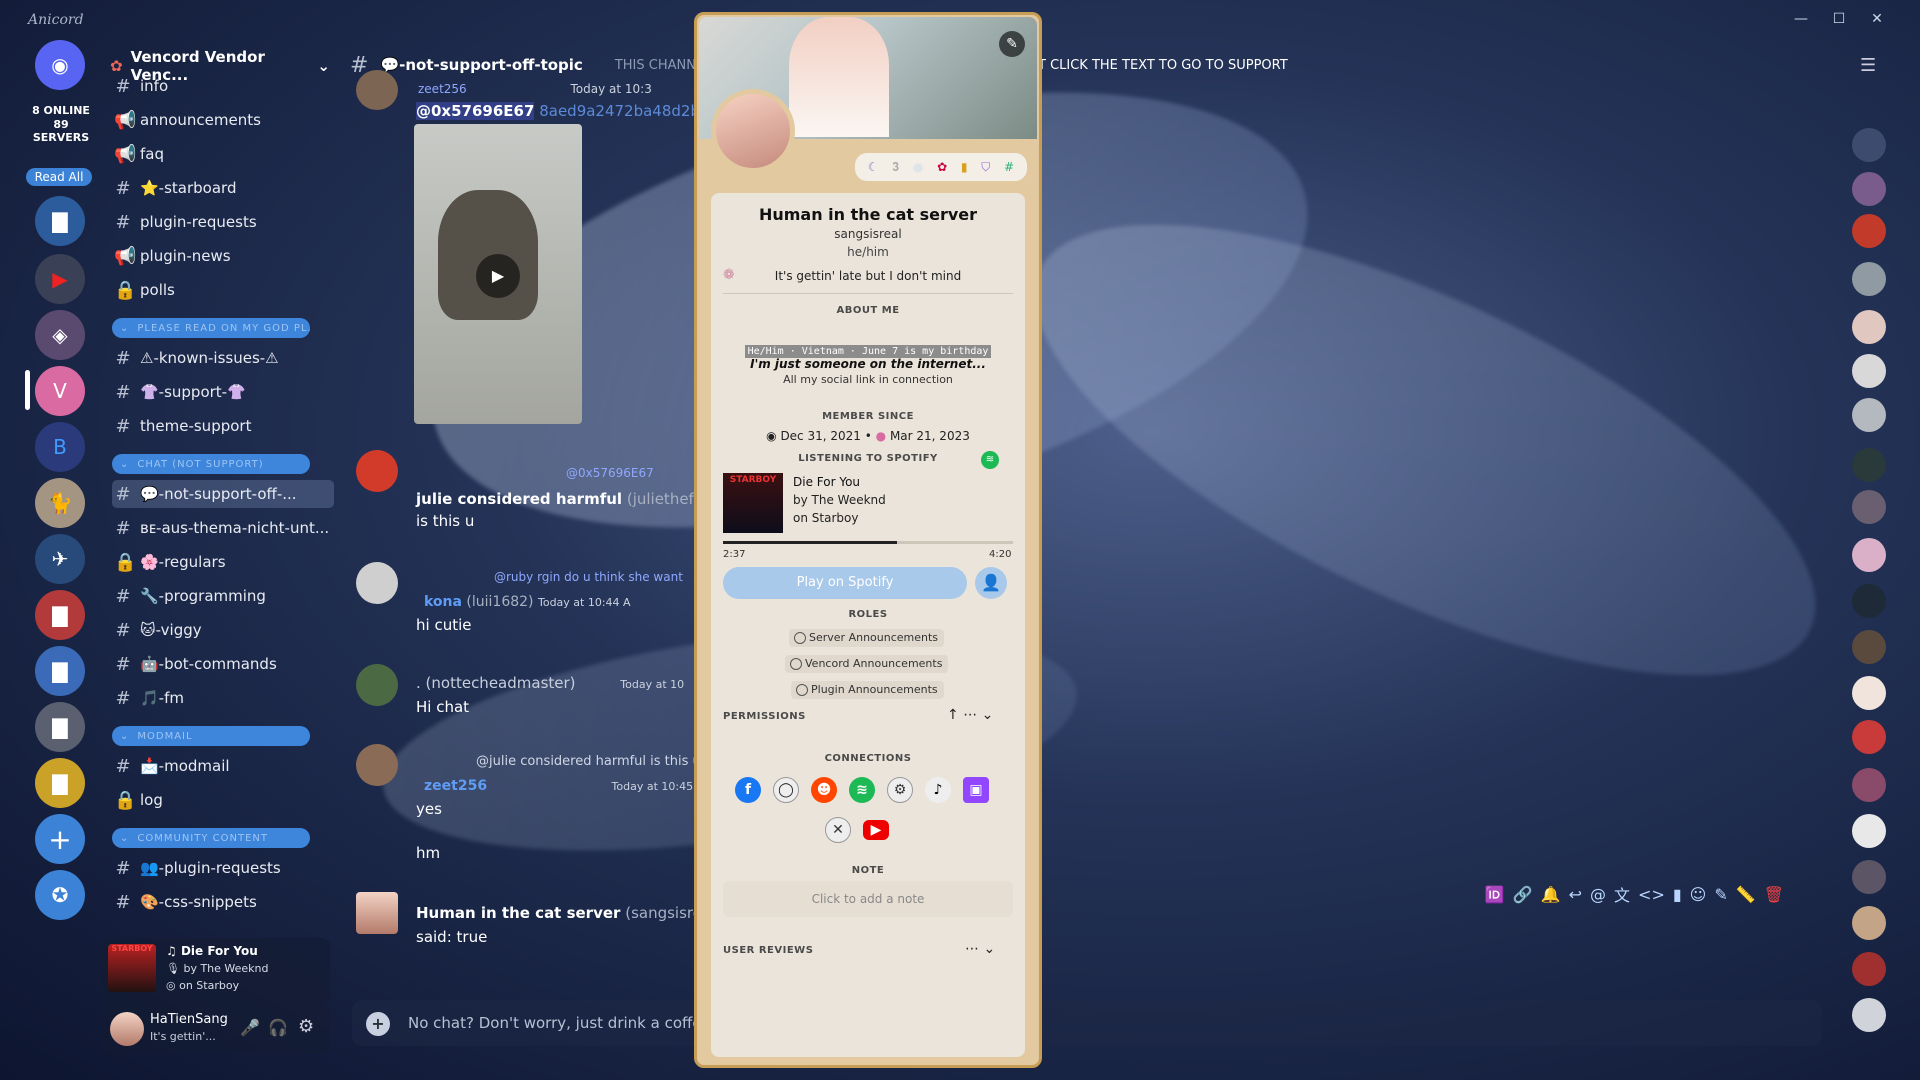 The width and height of the screenshot is (1920, 1080). I want to click on spotify-album-art: STARBOY, so click(753, 503).